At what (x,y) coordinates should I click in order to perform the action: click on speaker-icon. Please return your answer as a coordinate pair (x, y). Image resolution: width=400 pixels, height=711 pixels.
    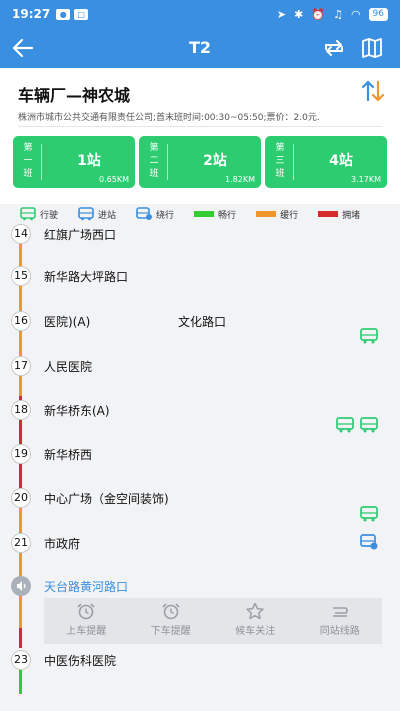
    Looking at the image, I should click on (21, 586).